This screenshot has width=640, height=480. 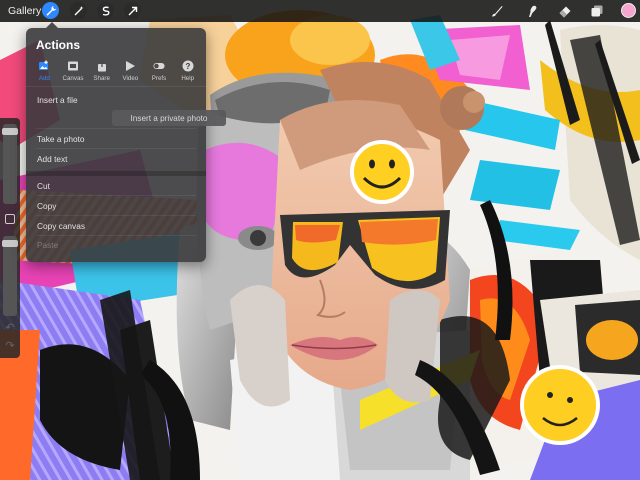 I want to click on play-icon, so click(x=131, y=66).